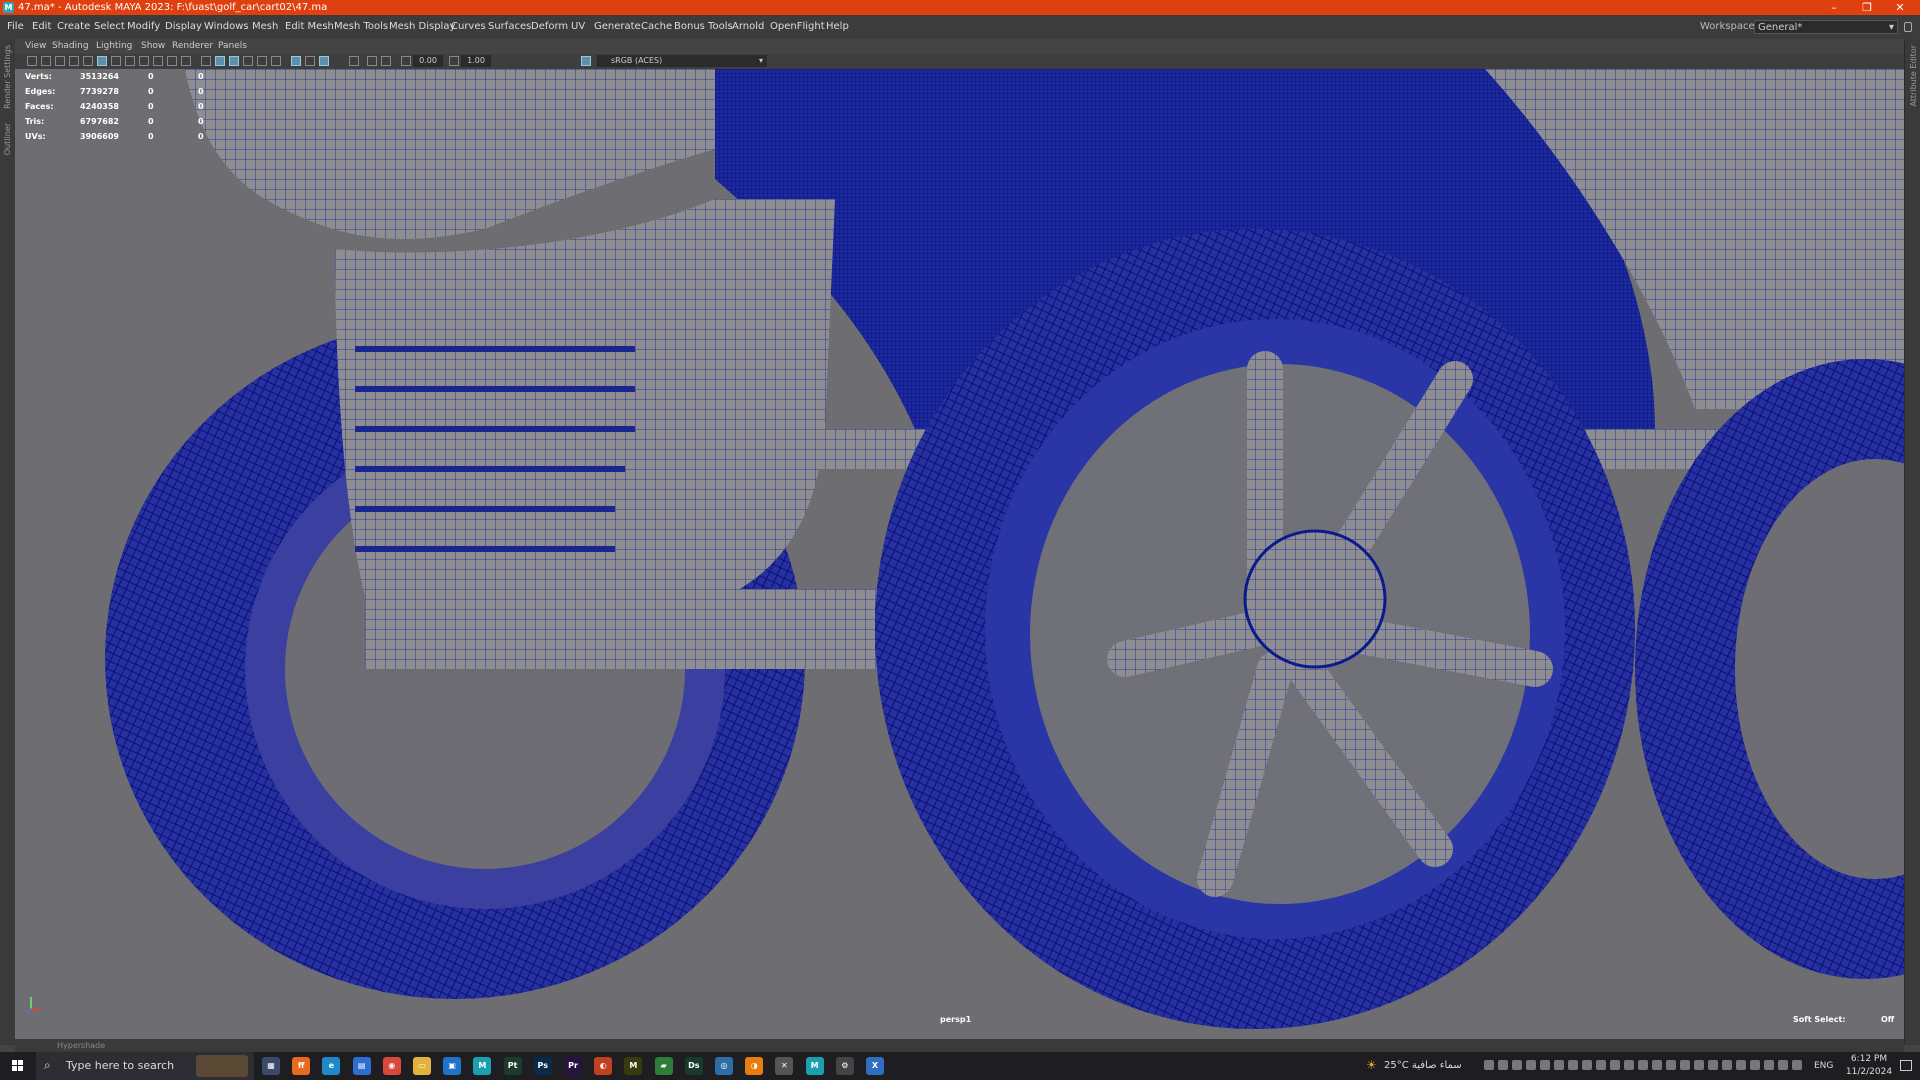  I want to click on panel-menu-lighting: Lighting, so click(114, 46).